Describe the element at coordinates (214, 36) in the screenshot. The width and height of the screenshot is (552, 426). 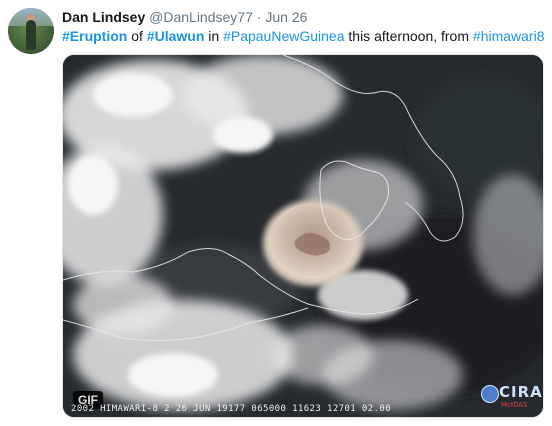
I see `tweet-text-segment: in` at that location.